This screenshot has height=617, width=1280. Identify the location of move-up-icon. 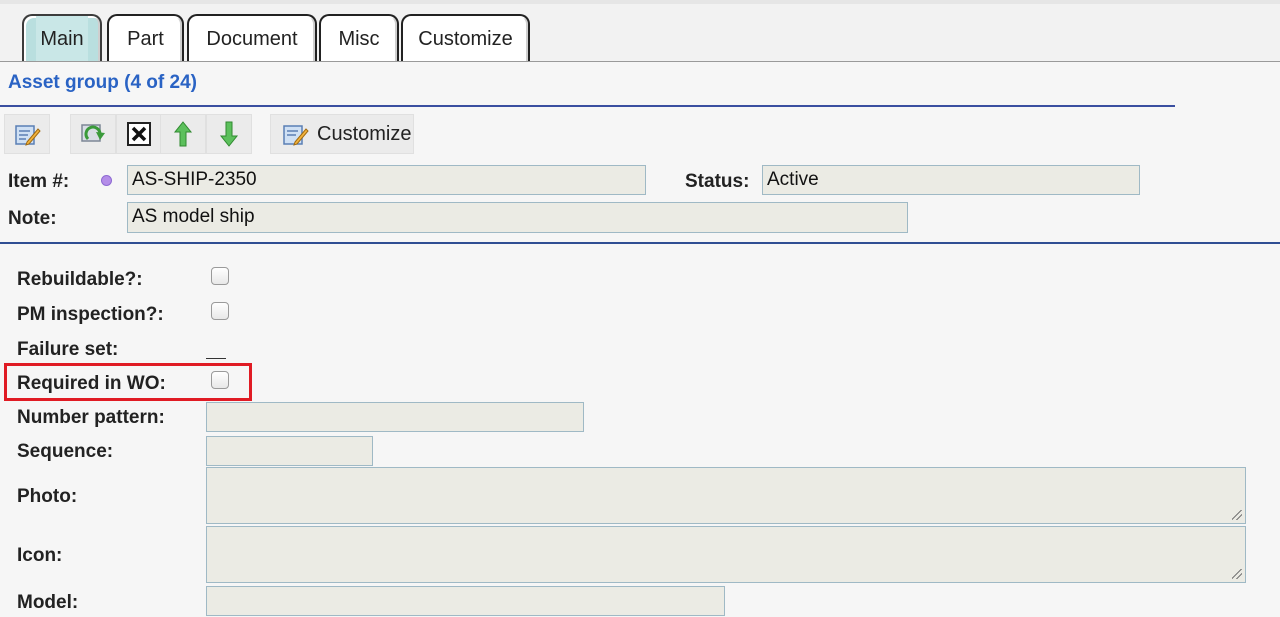
(183, 134).